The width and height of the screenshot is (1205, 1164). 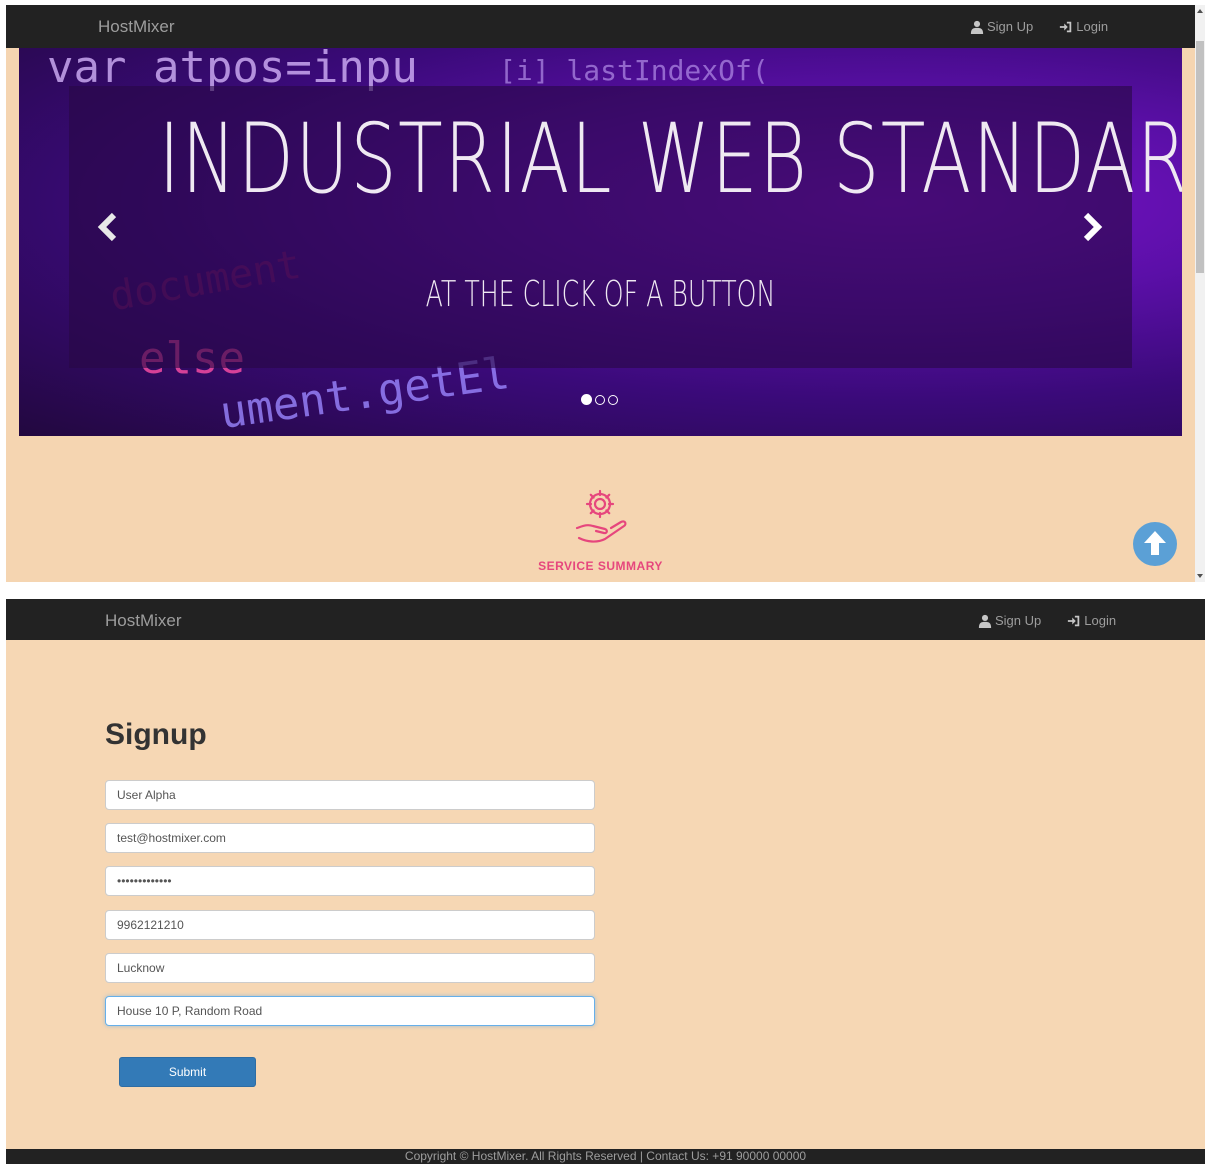 I want to click on carousel-indicators, so click(x=599, y=399).